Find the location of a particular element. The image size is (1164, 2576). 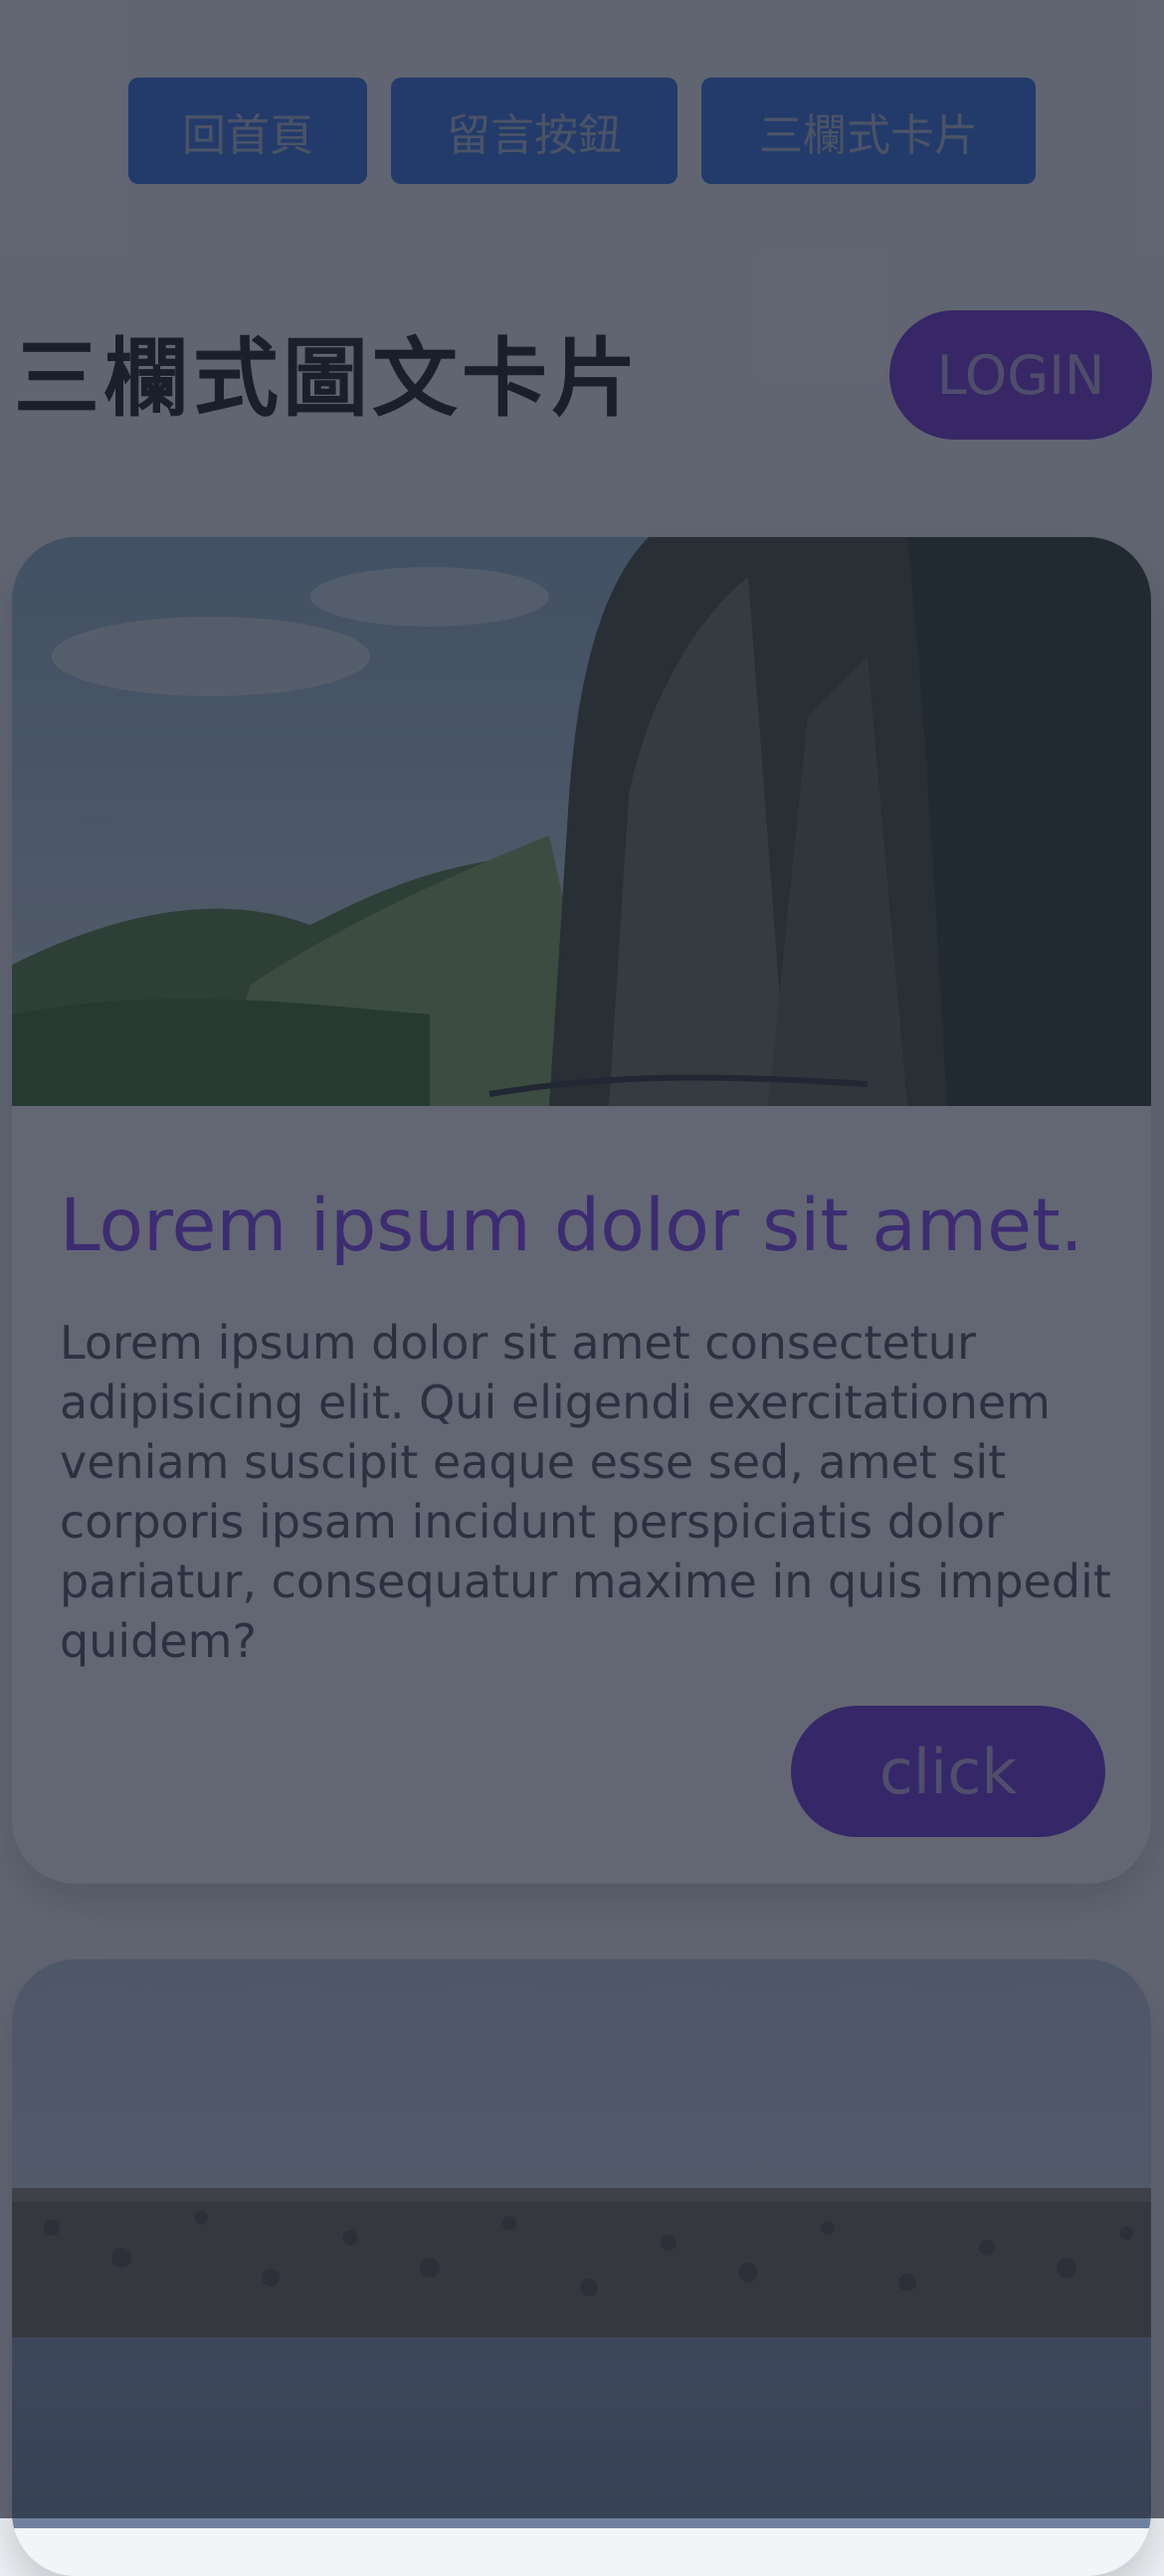

card-title: Lorem ipsum dolor sit amet. is located at coordinates (571, 1226).